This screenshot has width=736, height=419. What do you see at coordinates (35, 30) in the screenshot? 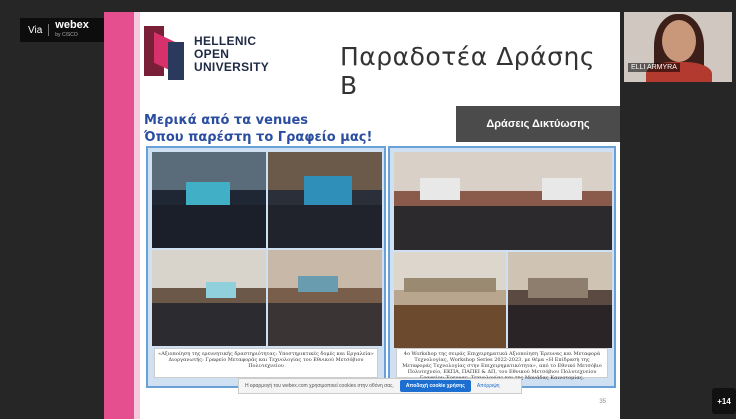
I see `via-label: Via` at bounding box center [35, 30].